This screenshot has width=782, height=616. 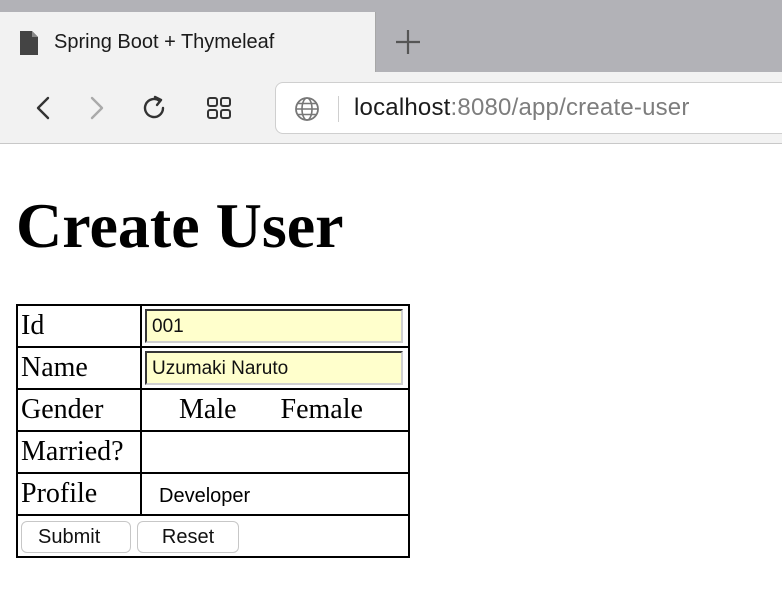 What do you see at coordinates (29, 43) in the screenshot?
I see `document-icon` at bounding box center [29, 43].